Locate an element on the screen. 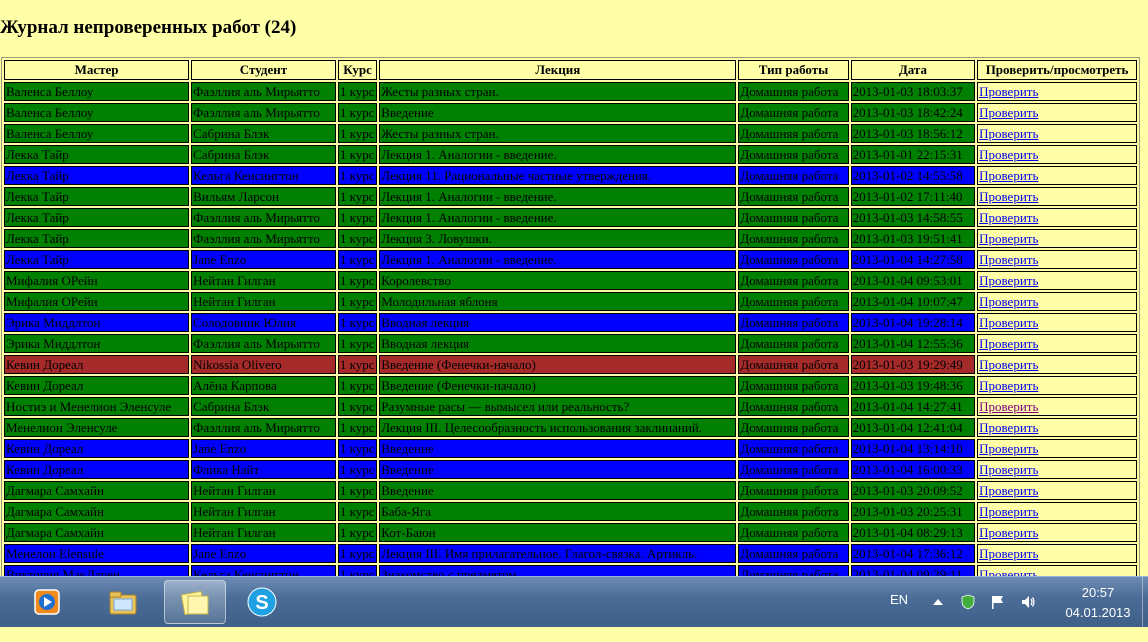  cell-date: 2013-01-03 20:09:52 is located at coordinates (913, 490).